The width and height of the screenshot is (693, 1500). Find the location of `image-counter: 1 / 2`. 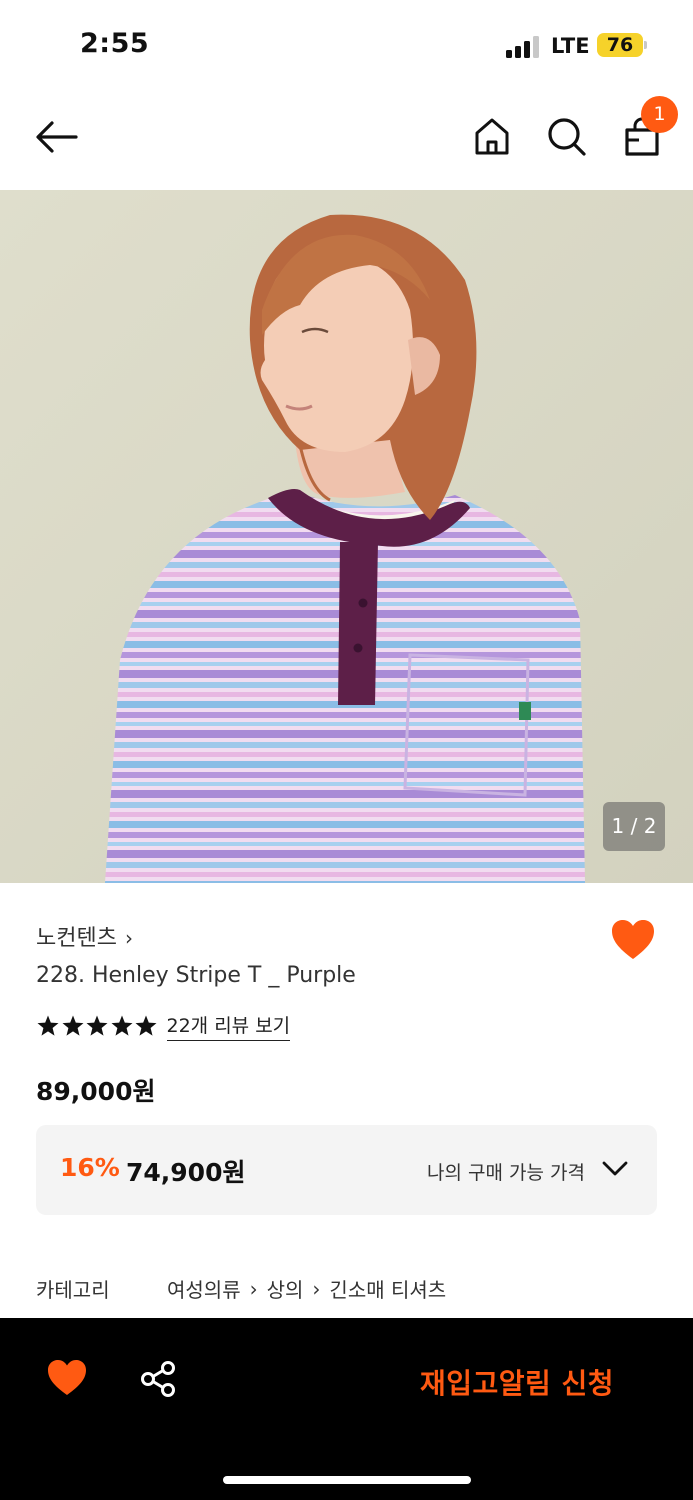

image-counter: 1 / 2 is located at coordinates (634, 826).